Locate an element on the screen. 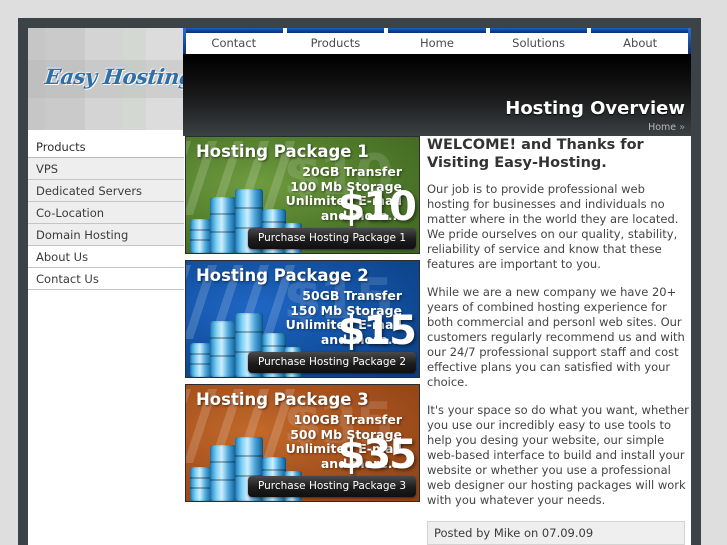 The width and height of the screenshot is (727, 545). breadcrumb: Home » is located at coordinates (666, 127).